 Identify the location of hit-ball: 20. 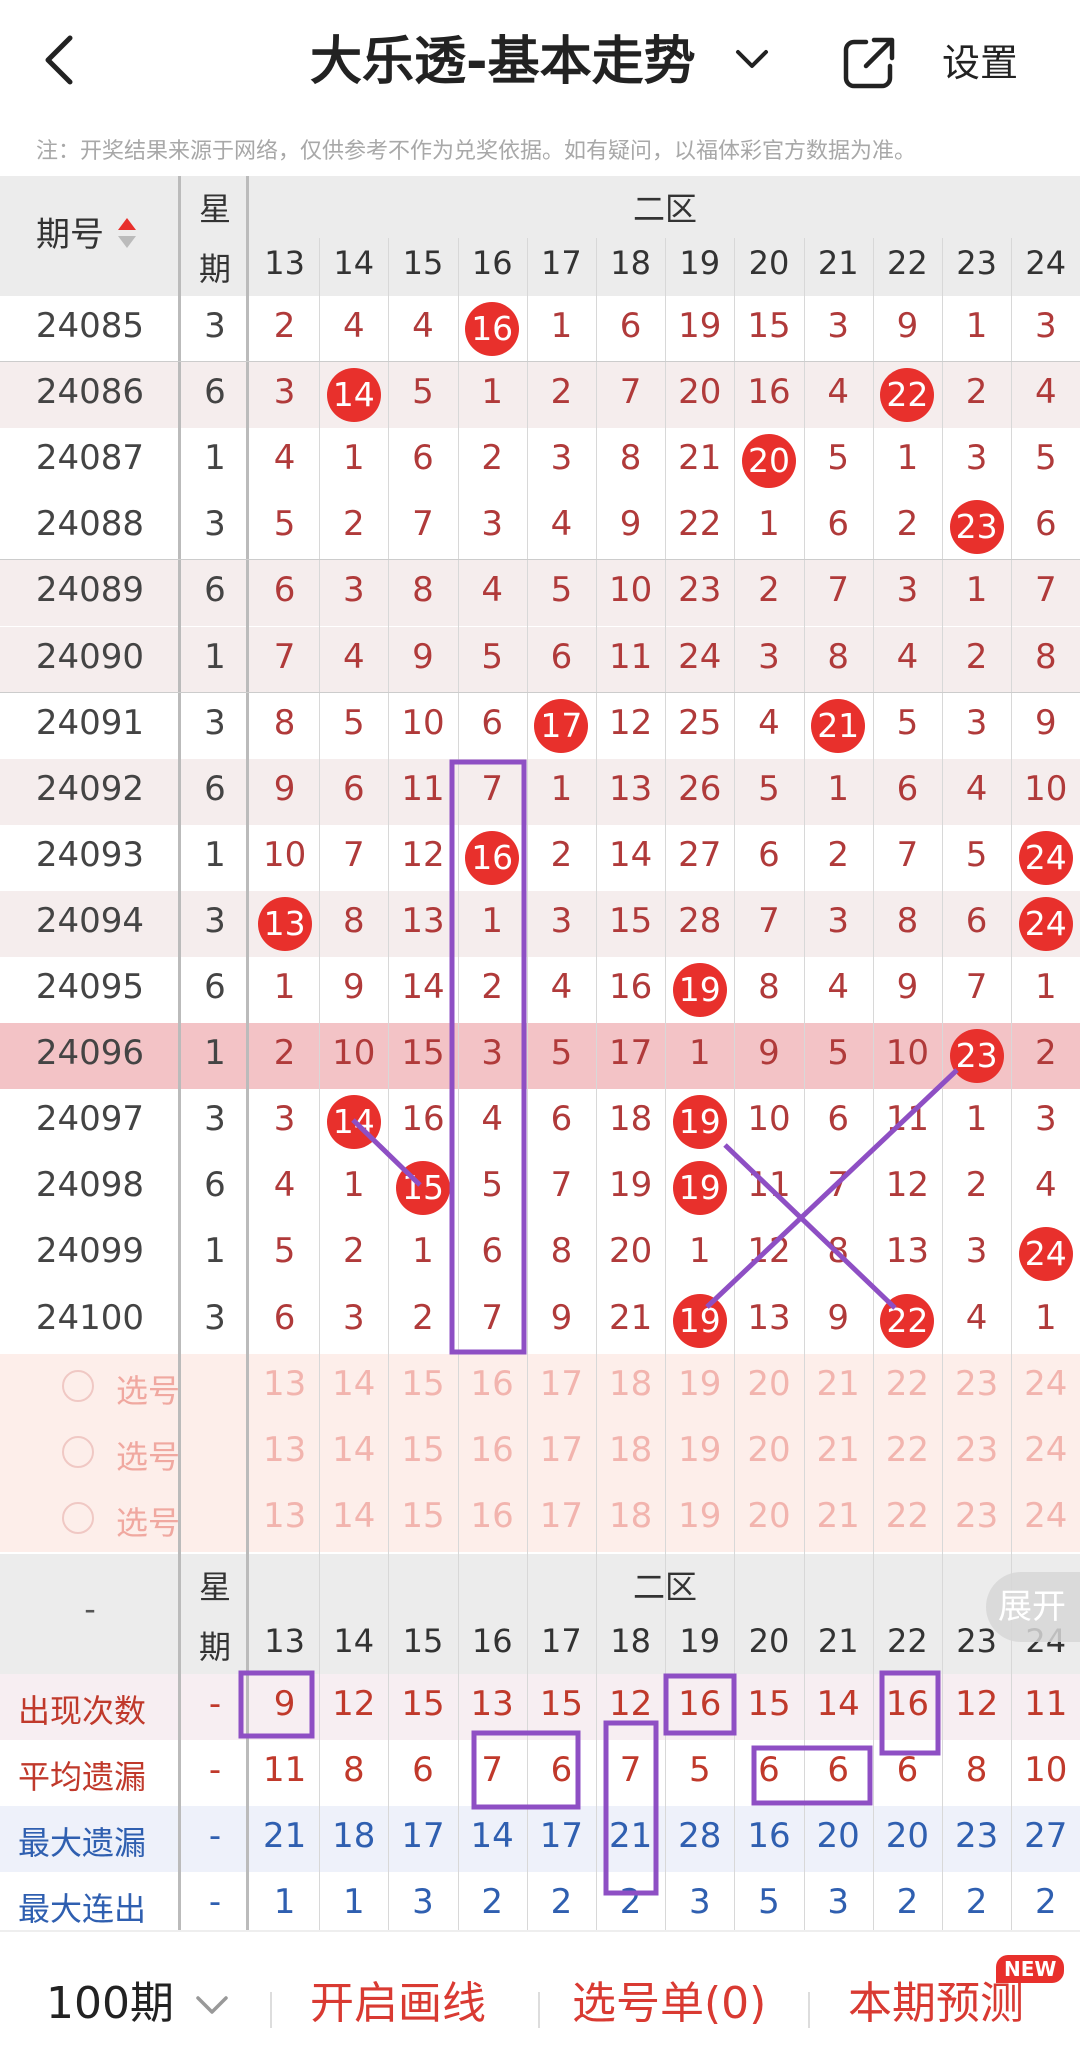
(769, 461).